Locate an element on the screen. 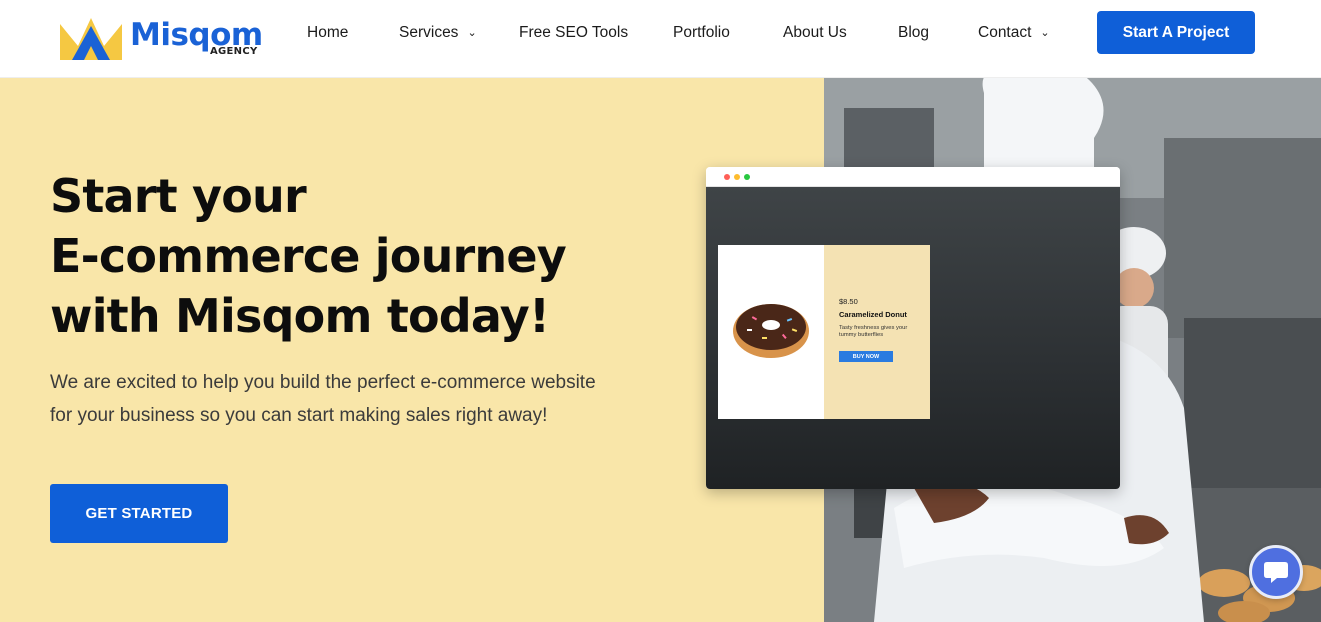 Image resolution: width=1321 pixels, height=622 pixels. minimize-dot-icon is located at coordinates (737, 177).